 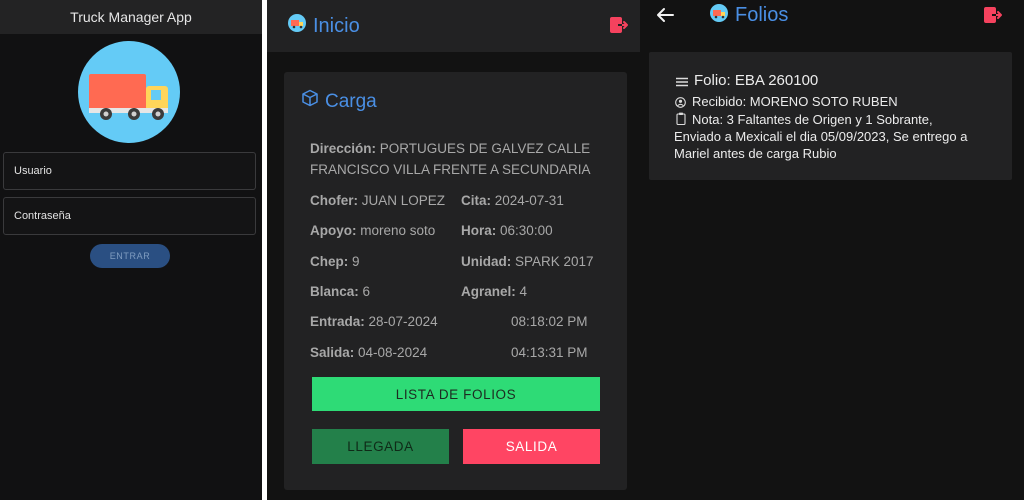 I want to click on cita-label: Cita:, so click(x=476, y=200).